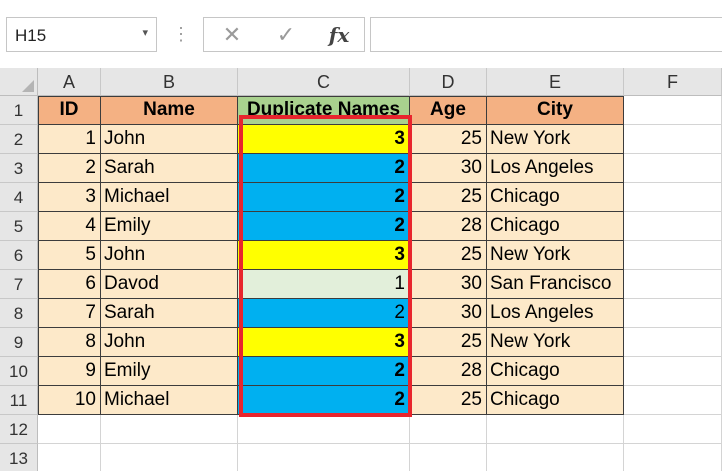  What do you see at coordinates (448, 82) in the screenshot?
I see `column-header-d: D` at bounding box center [448, 82].